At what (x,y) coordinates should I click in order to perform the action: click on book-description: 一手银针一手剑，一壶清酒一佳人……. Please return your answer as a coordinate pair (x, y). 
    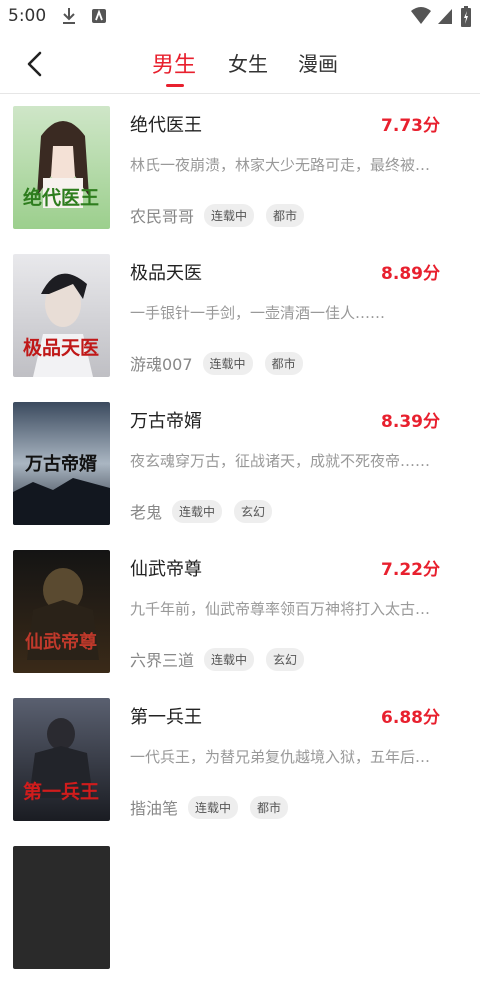
    Looking at the image, I should click on (258, 313).